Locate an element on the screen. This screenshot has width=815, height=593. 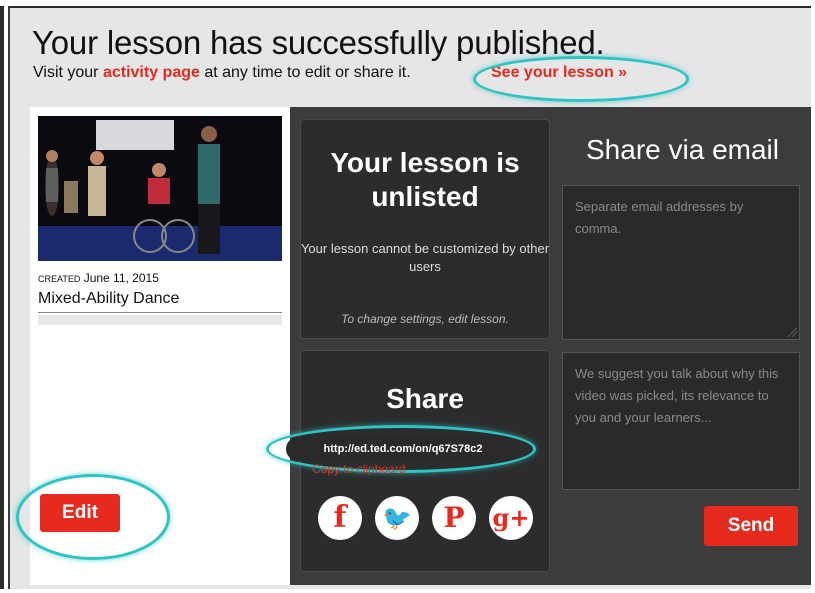
facebook-icon: f is located at coordinates (340, 518).